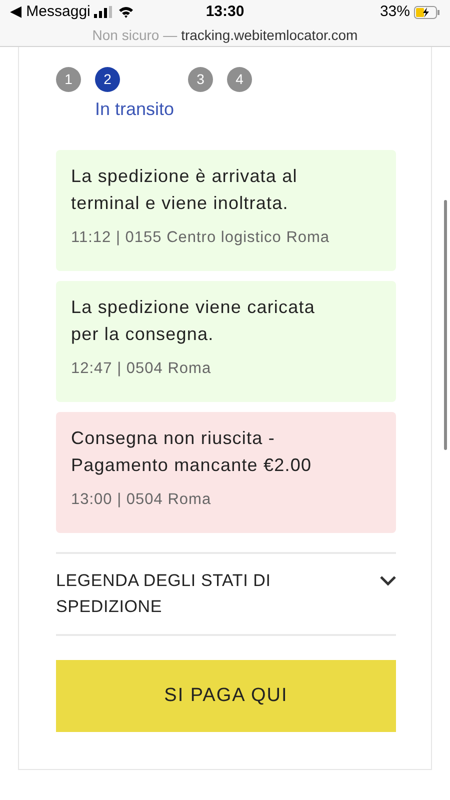  What do you see at coordinates (427, 12) in the screenshot?
I see `battery-charging-icon` at bounding box center [427, 12].